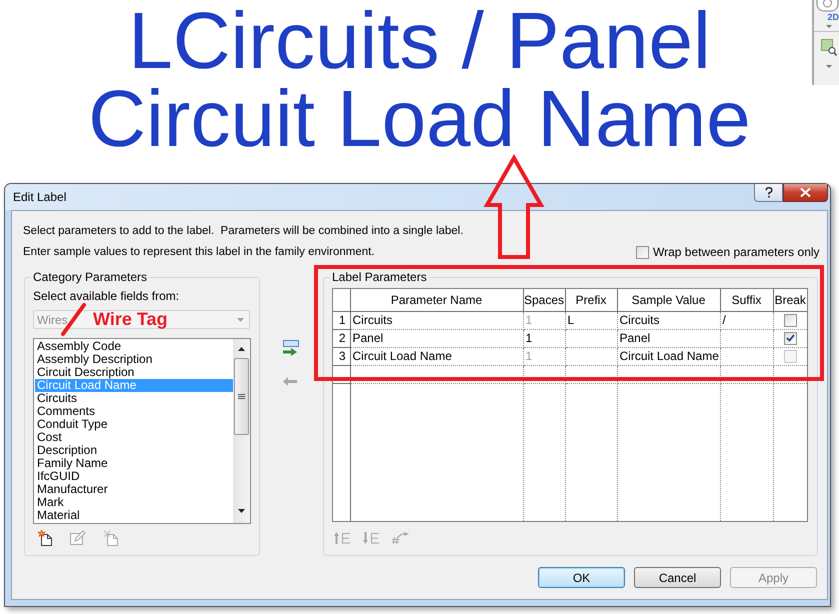 Image resolution: width=839 pixels, height=614 pixels. I want to click on help-icon, so click(768, 192).